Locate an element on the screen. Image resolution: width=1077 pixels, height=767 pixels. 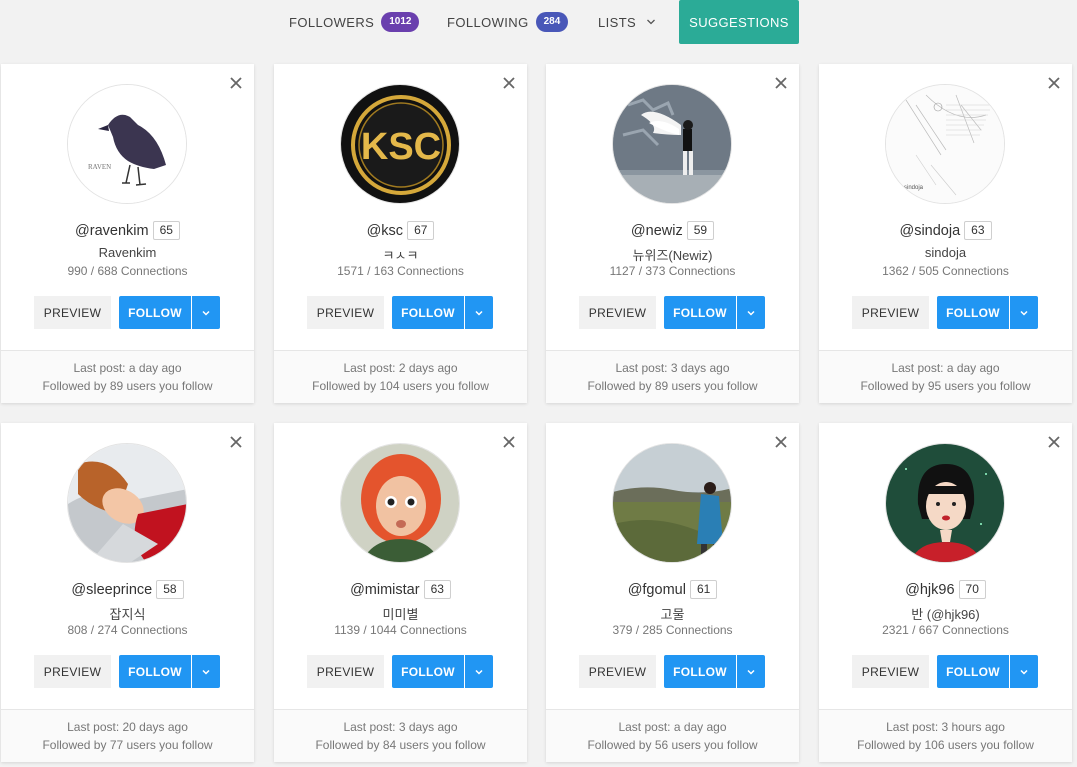
followers-count-badge: 1012 is located at coordinates (400, 22).